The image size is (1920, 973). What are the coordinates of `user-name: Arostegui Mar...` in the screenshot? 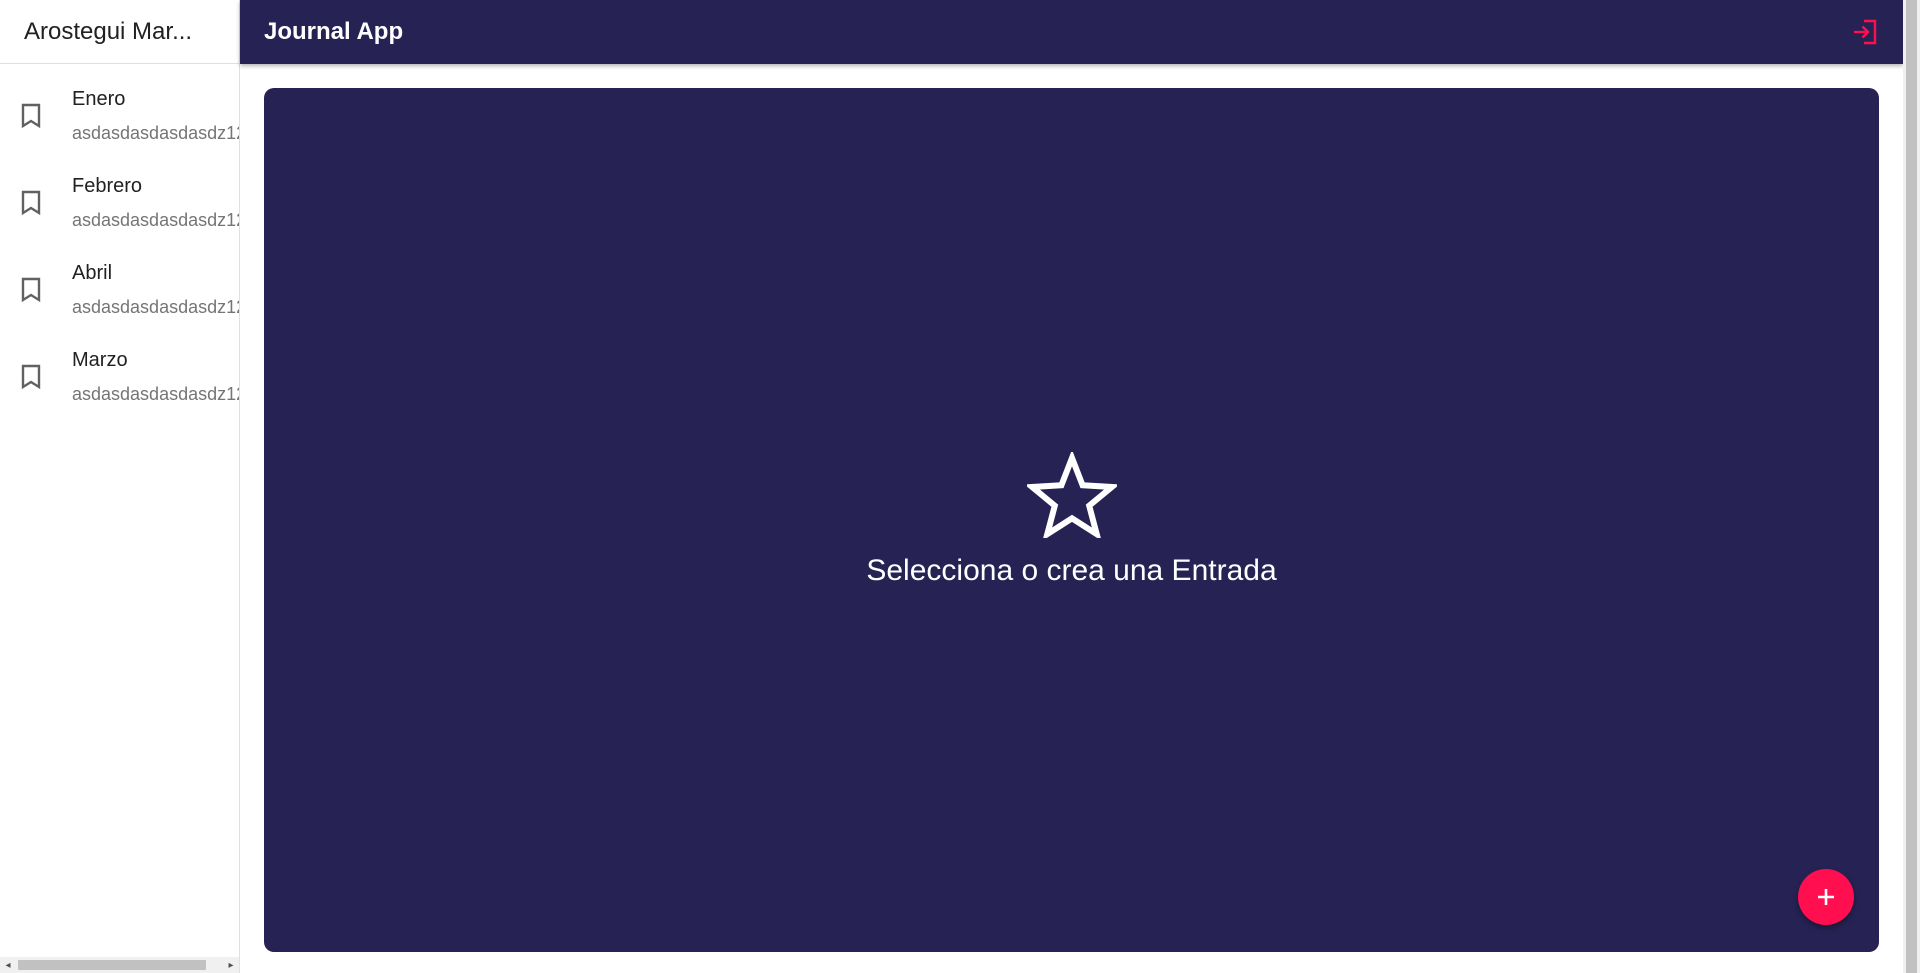 It's located at (108, 31).